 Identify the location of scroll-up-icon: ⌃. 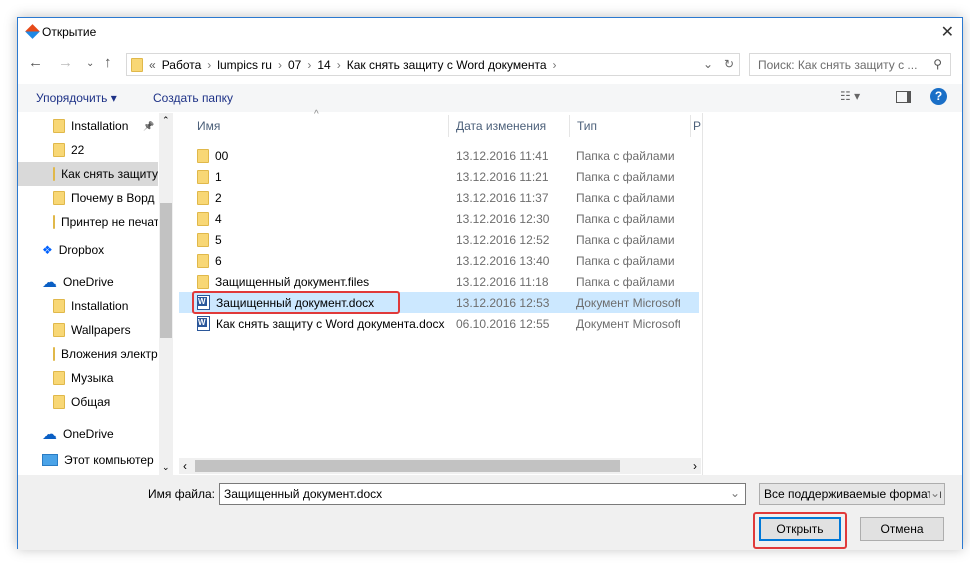
(166, 120).